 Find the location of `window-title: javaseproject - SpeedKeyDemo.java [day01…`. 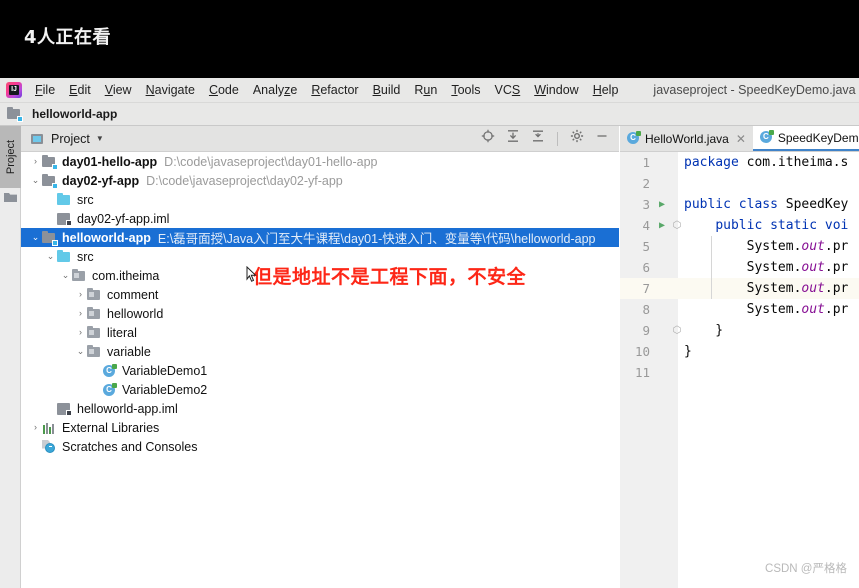

window-title: javaseproject - SpeedKeyDemo.java [day01… is located at coordinates (756, 90).